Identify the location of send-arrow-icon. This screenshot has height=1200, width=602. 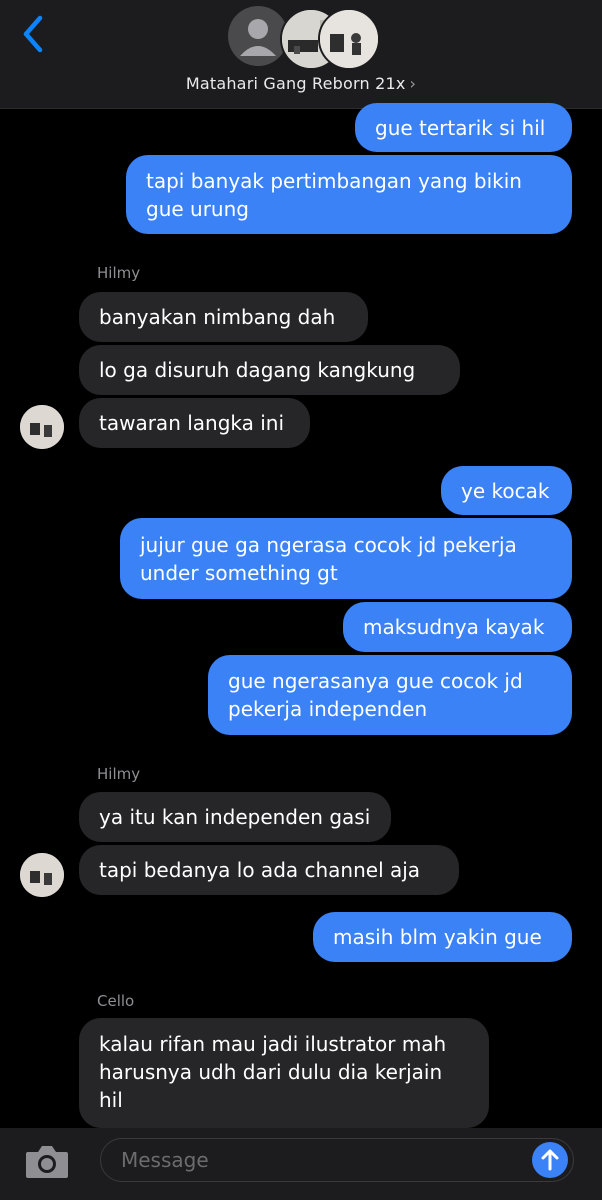
(550, 1160).